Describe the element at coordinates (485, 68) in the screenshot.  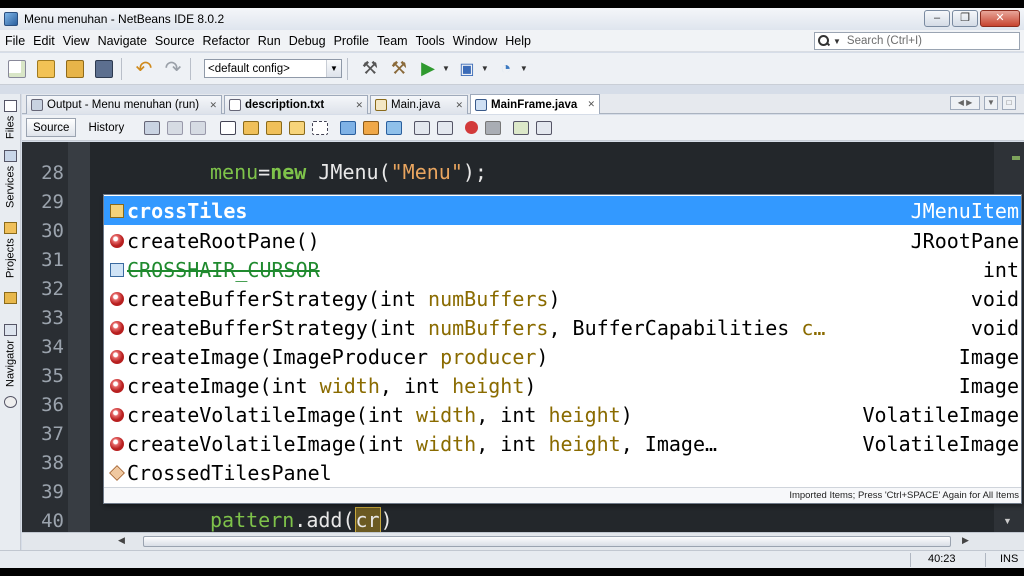
I see `debug-dropdown-icon: ▼` at that location.